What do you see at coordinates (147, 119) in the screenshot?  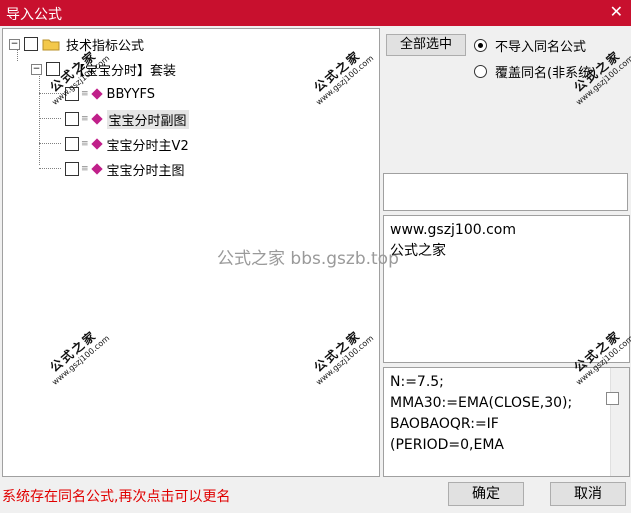 I see `tree-item-label: 宝宝分时副图` at bounding box center [147, 119].